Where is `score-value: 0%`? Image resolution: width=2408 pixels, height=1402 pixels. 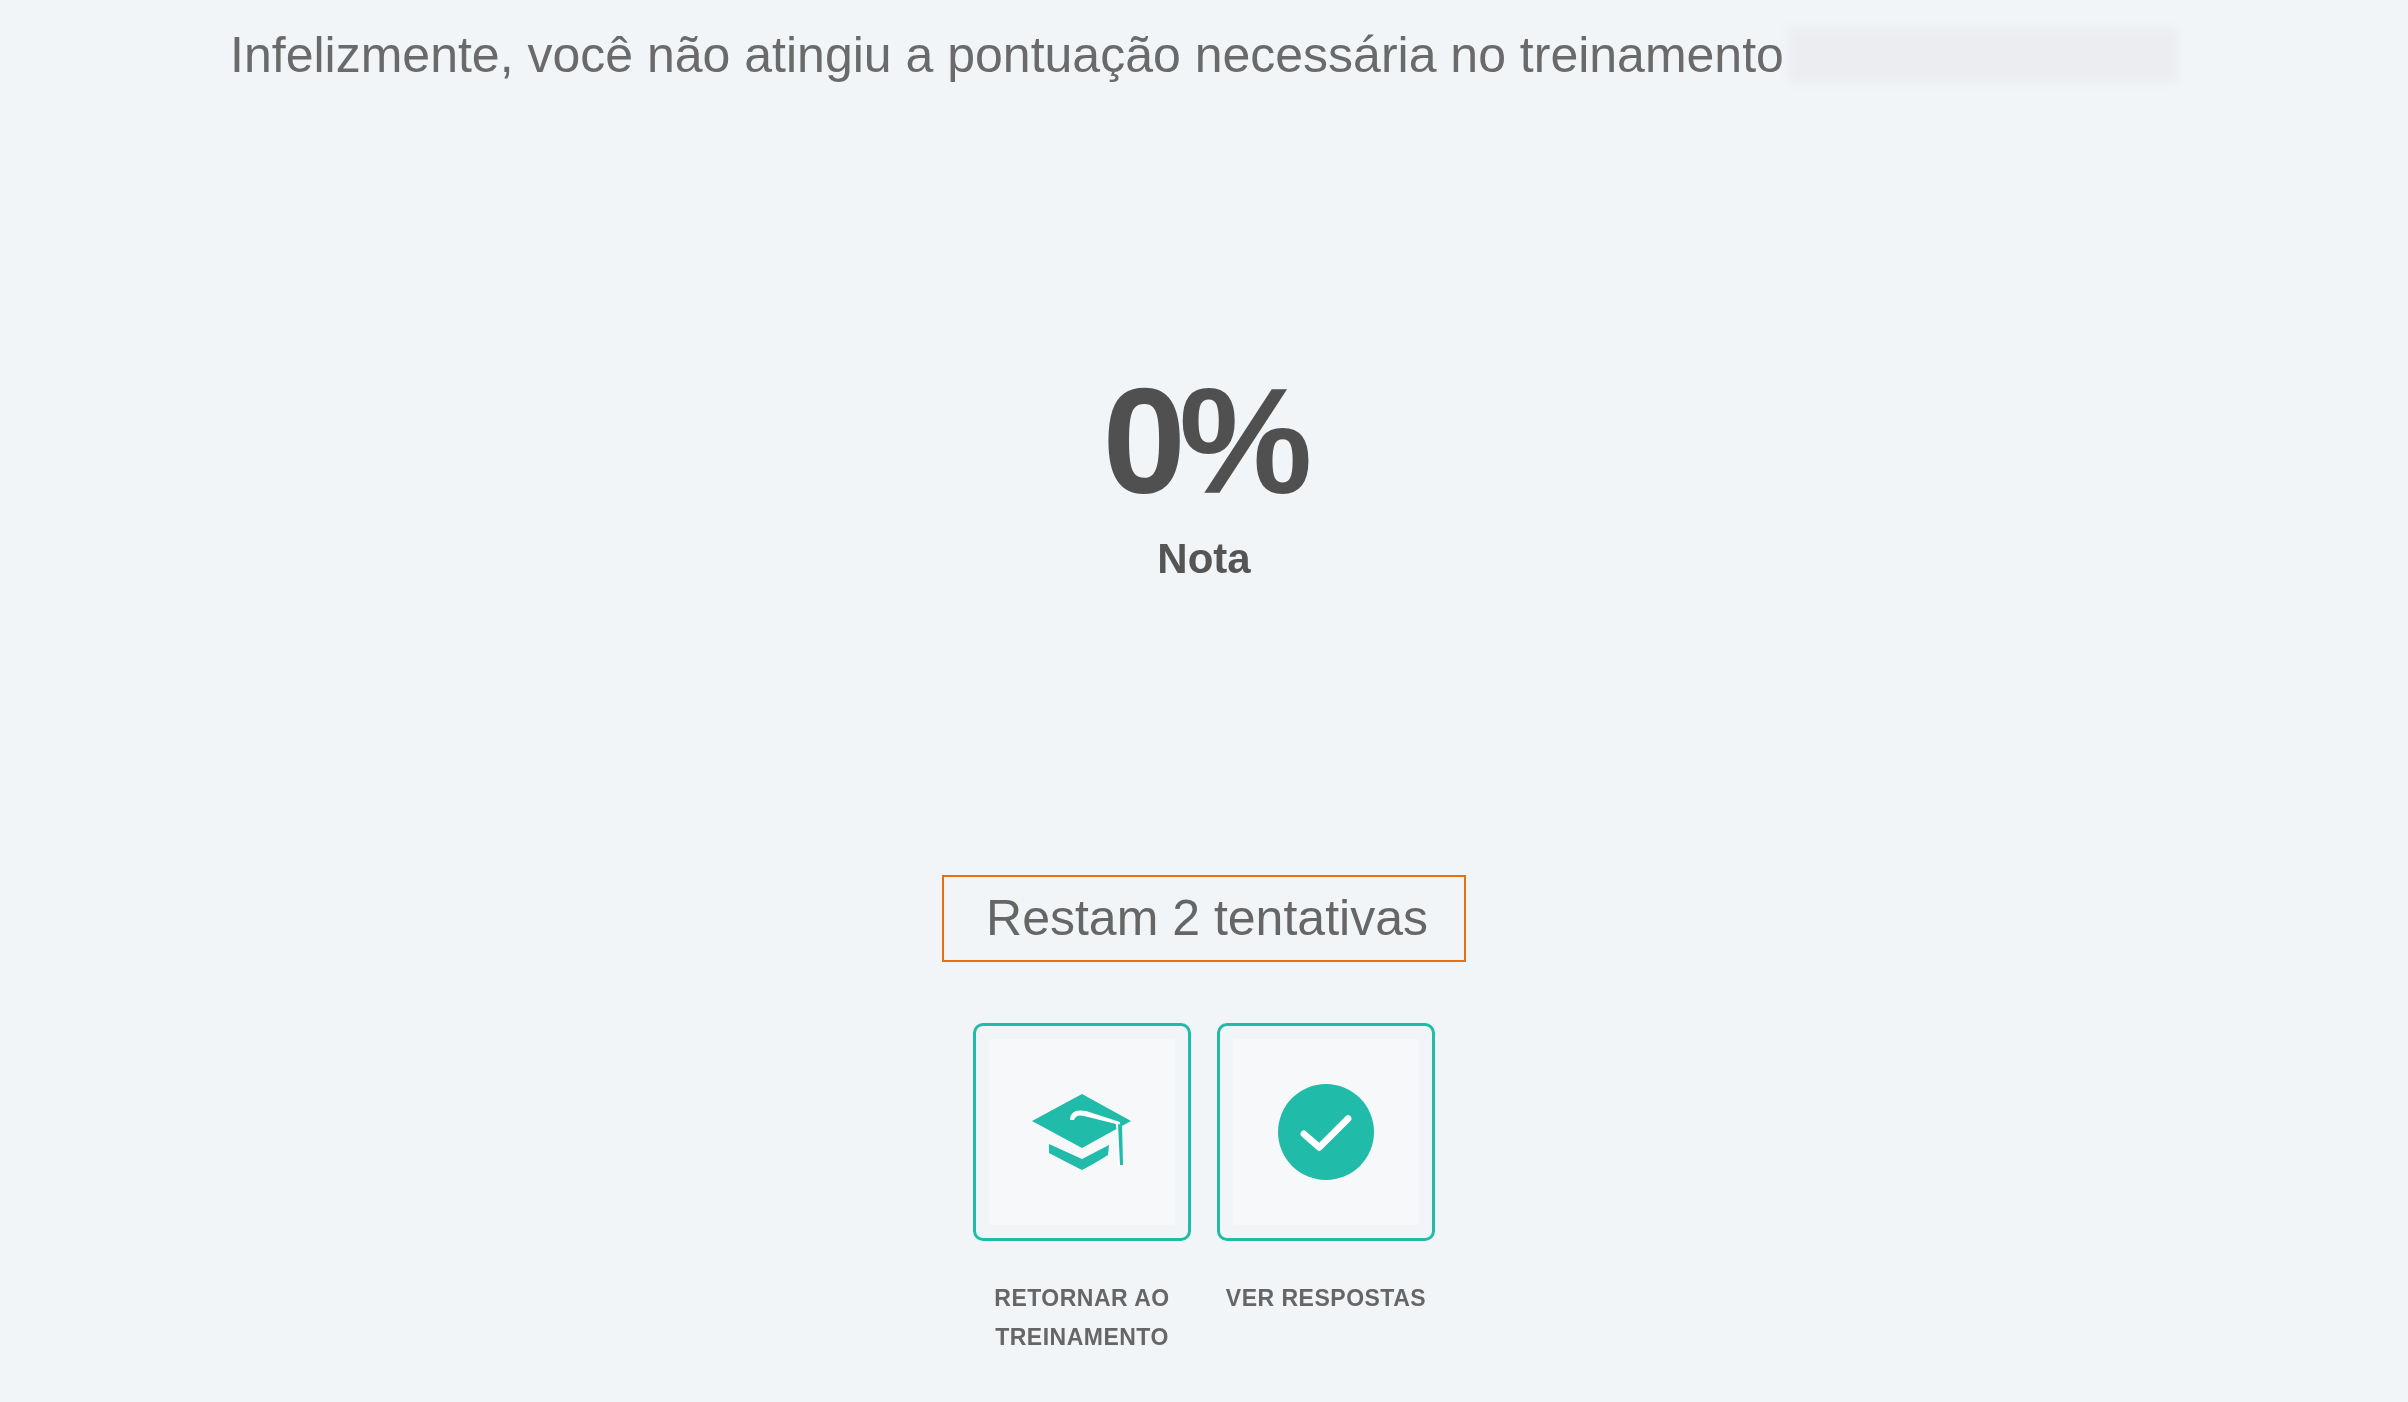 score-value: 0% is located at coordinates (1204, 441).